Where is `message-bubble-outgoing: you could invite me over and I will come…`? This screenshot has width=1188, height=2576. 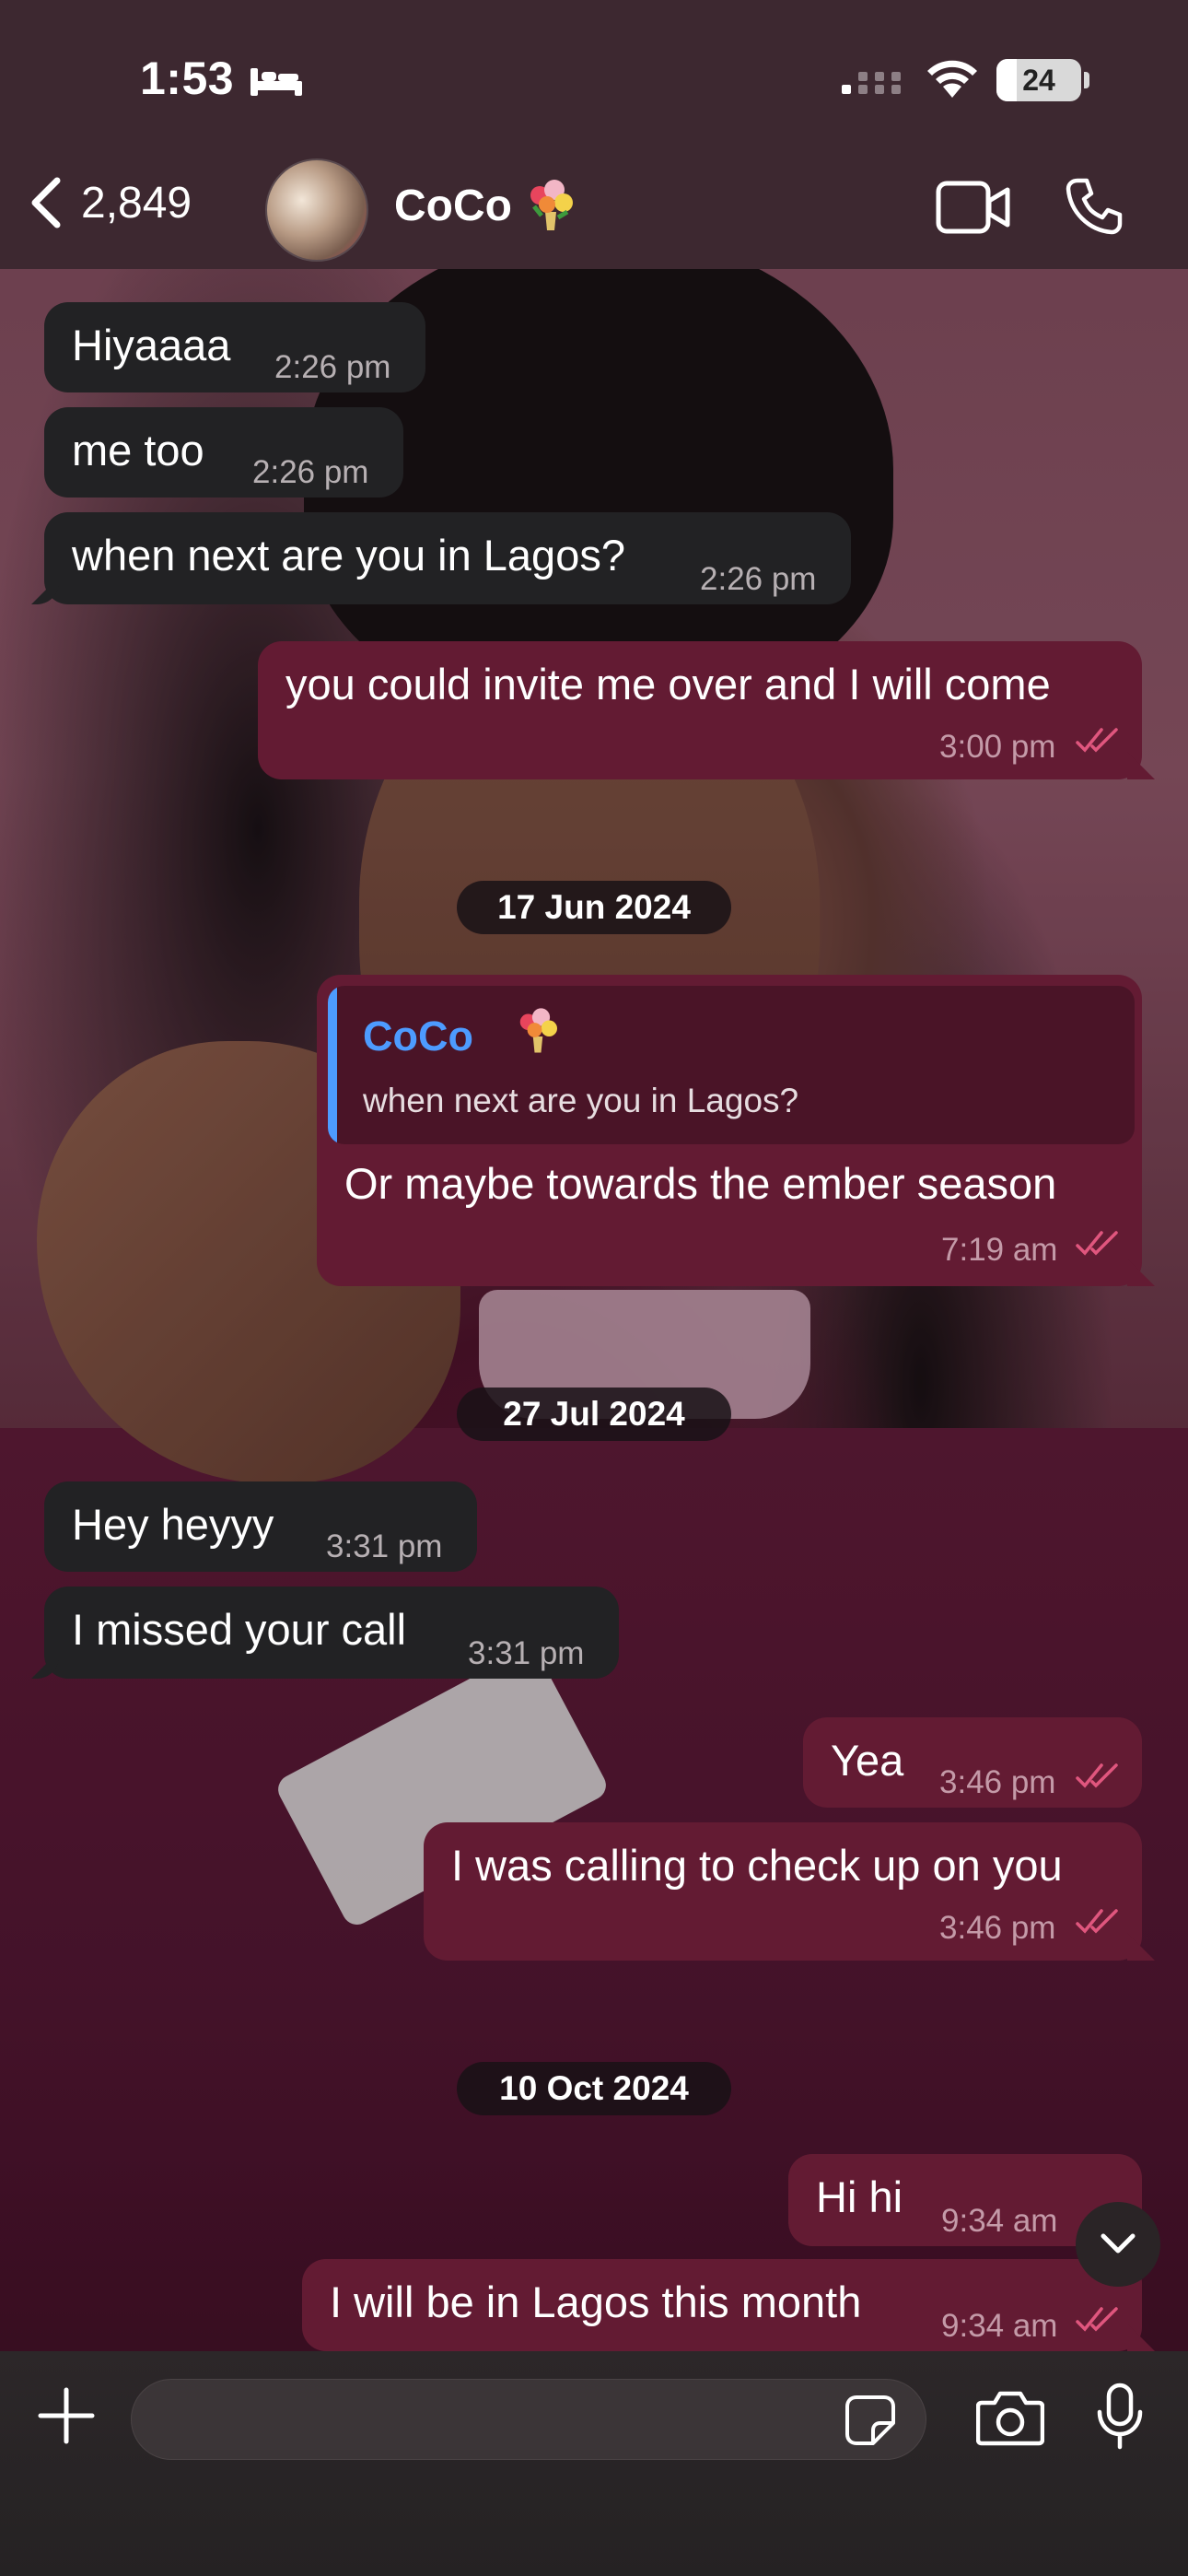 message-bubble-outgoing: you could invite me over and I will come… is located at coordinates (700, 710).